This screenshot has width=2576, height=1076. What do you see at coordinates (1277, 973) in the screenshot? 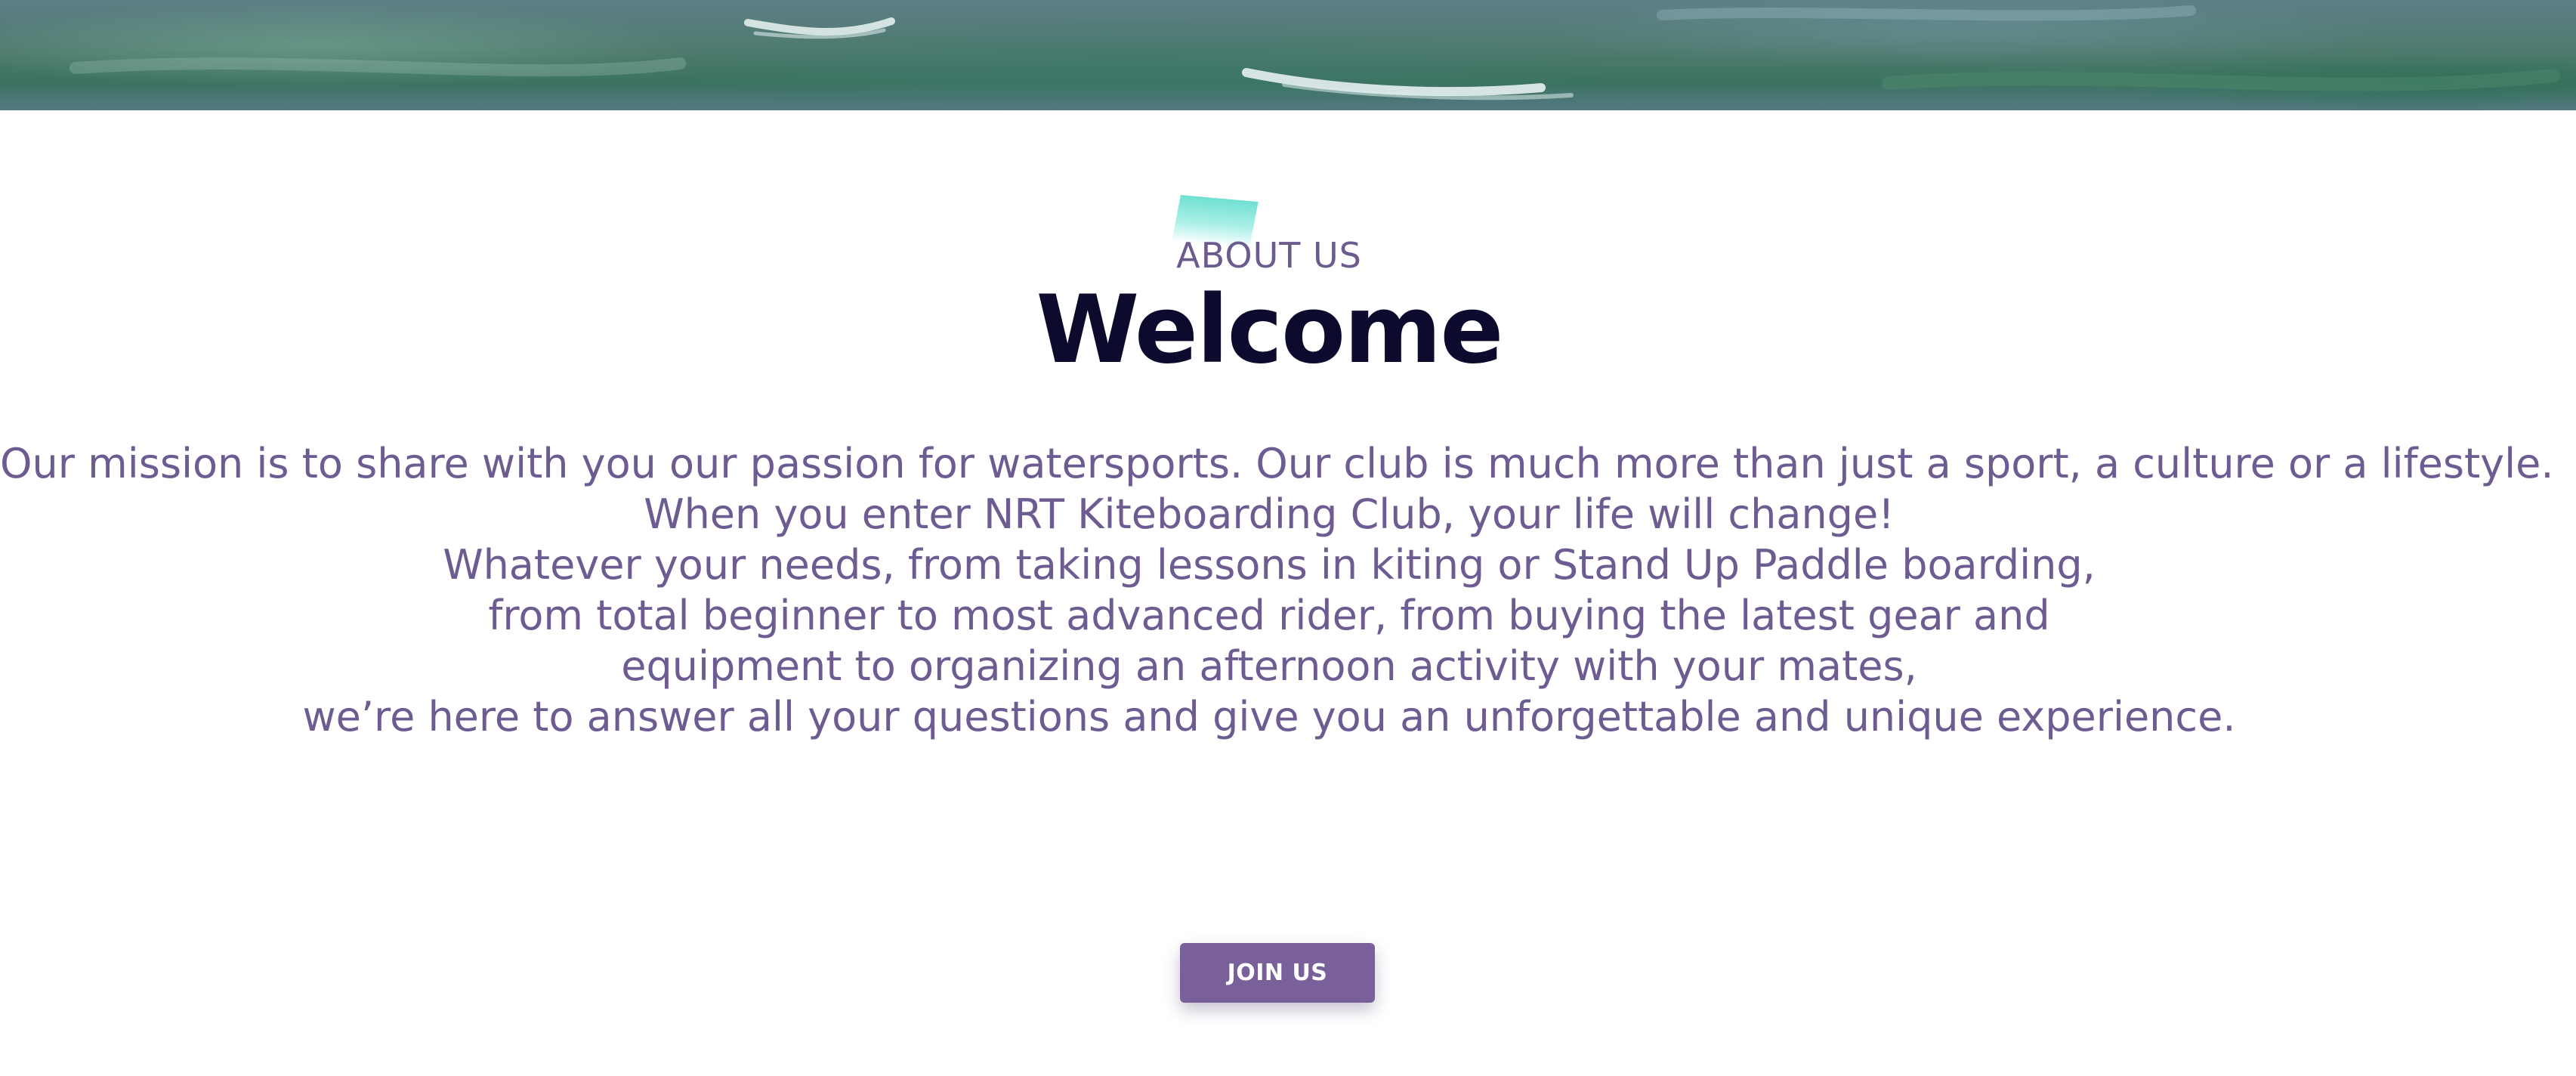
I see `join-us-button: JOIN US` at bounding box center [1277, 973].